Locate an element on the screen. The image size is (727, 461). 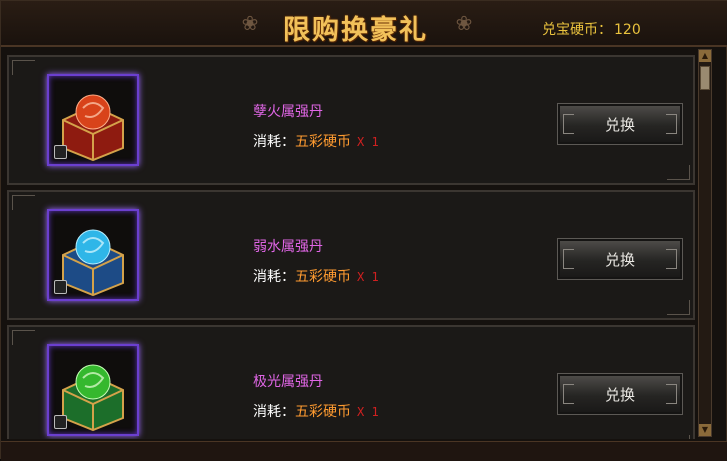
scroll-up-arrow-icon: ▲ is located at coordinates (705, 56).